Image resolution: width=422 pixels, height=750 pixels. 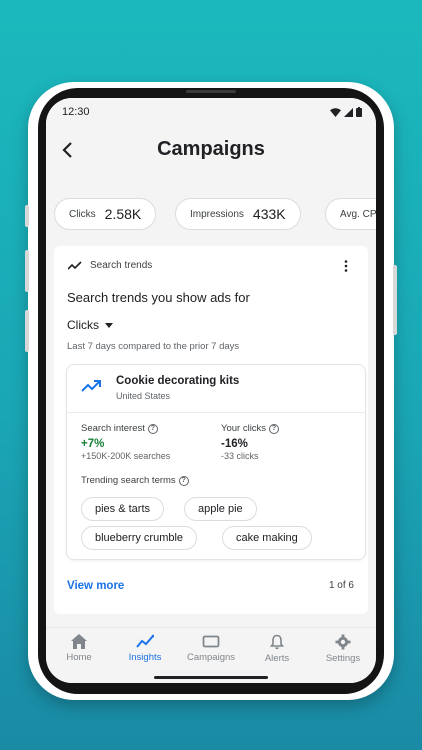 What do you see at coordinates (343, 658) in the screenshot?
I see `nav-label: Settings` at bounding box center [343, 658].